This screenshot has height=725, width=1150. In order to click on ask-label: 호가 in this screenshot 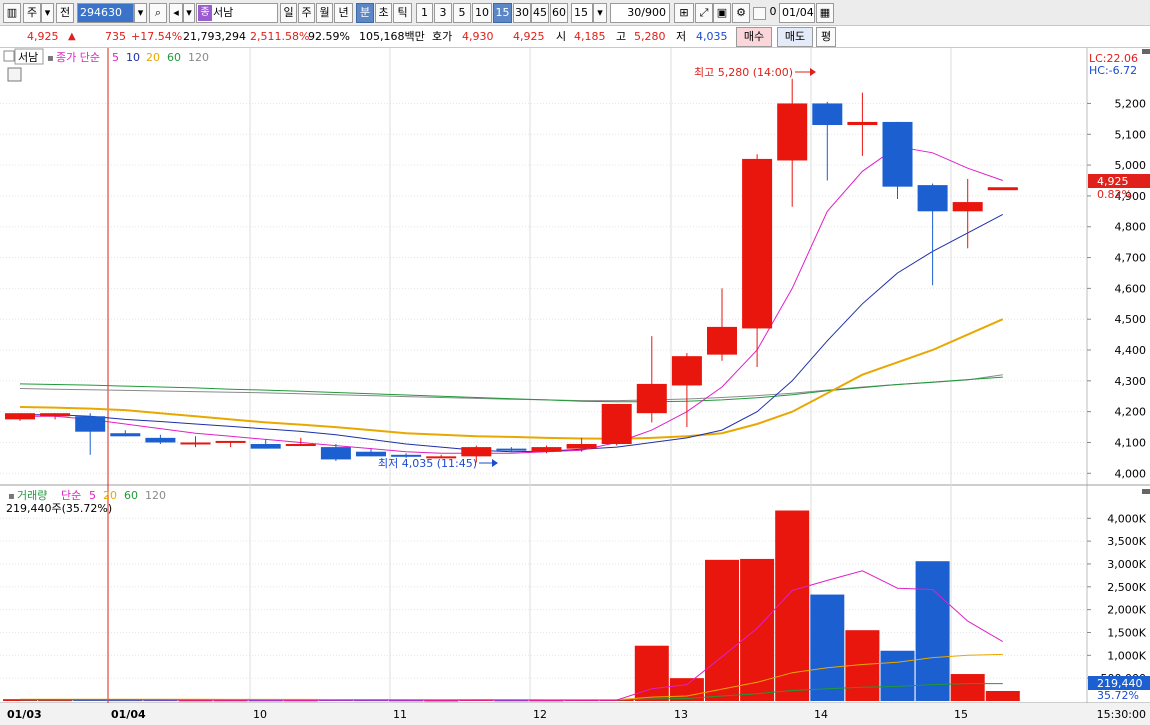, I will do `click(442, 36)`.